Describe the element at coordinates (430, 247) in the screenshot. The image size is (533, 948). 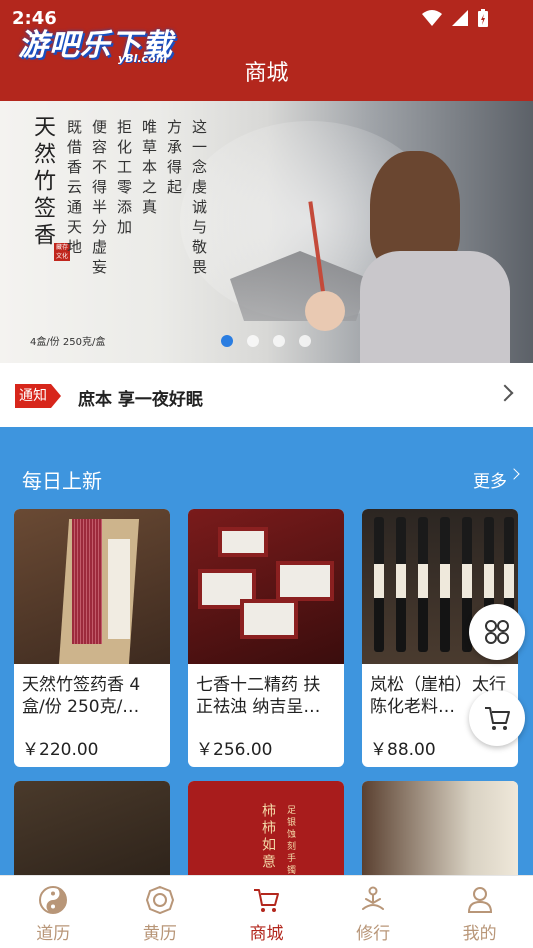
I see `banner-woman-figure` at that location.